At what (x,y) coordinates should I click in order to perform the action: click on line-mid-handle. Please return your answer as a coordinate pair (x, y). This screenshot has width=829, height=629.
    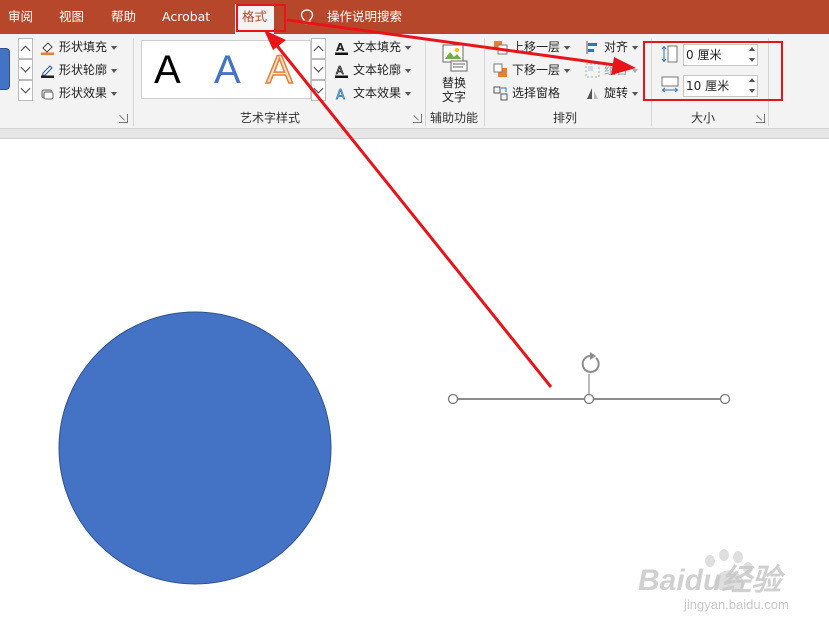
    Looking at the image, I should click on (589, 399).